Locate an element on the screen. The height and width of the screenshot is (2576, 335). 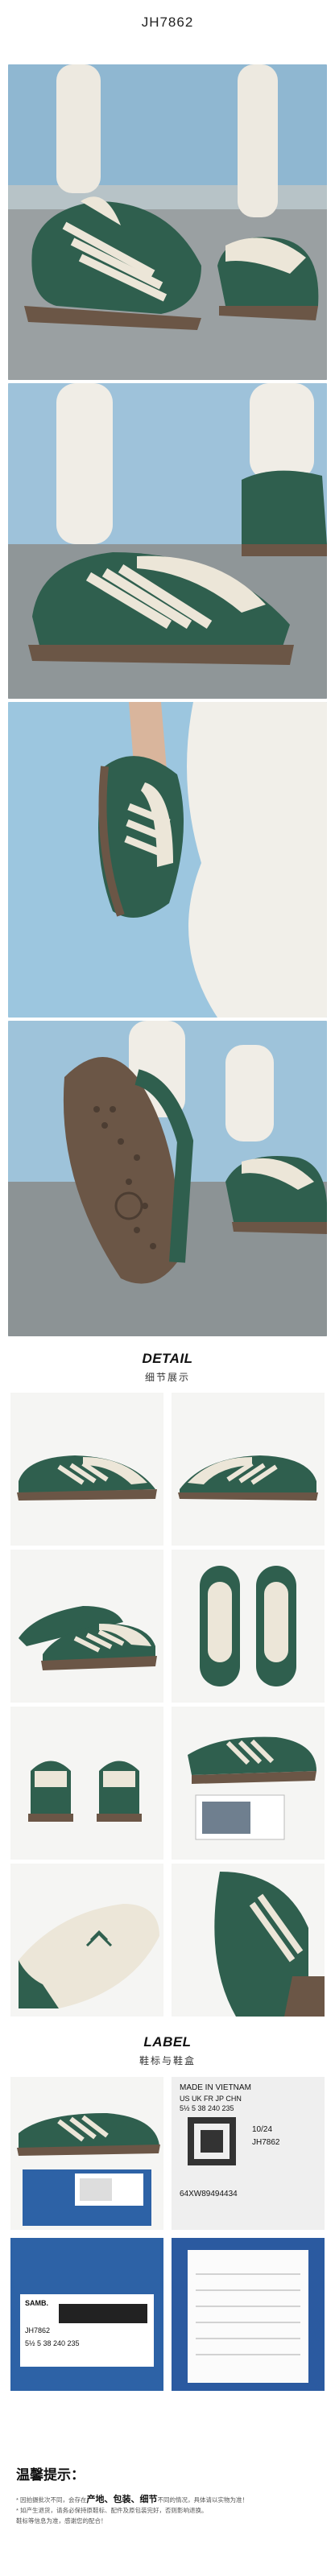
tips-heading: 温馨提示： is located at coordinates (50, 2475).